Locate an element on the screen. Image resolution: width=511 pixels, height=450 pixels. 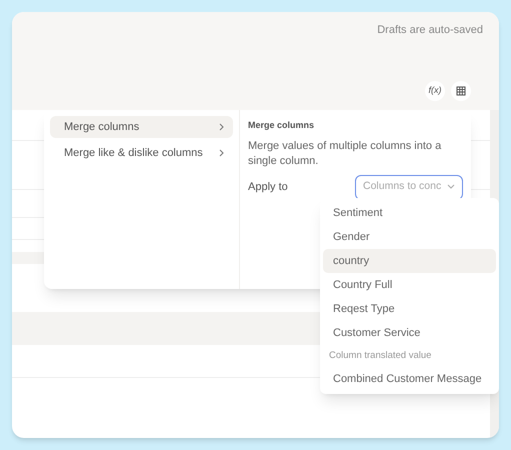
table-icon is located at coordinates (461, 91).